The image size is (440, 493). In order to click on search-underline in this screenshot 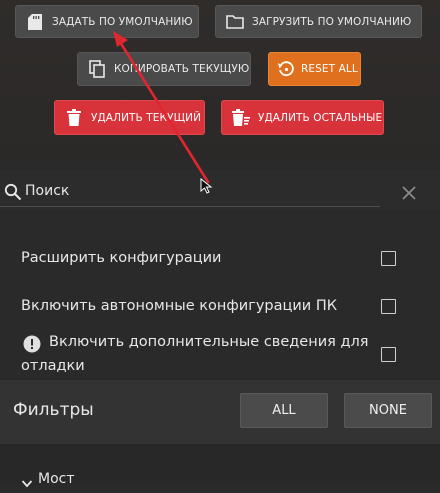, I will do `click(190, 206)`.